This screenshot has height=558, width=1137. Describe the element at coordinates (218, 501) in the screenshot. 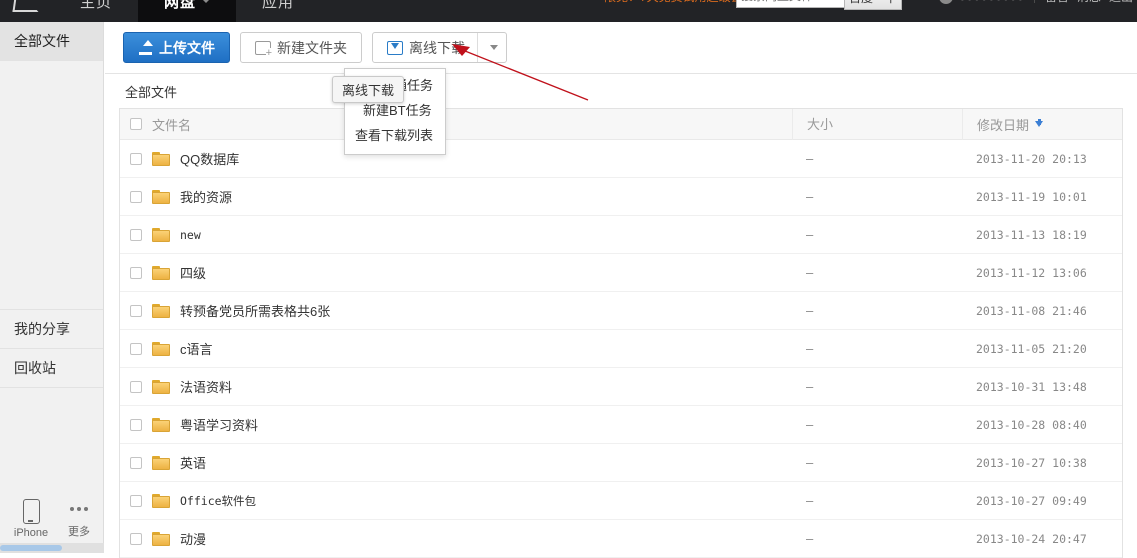

I see `file-name-label: Office软件包` at that location.